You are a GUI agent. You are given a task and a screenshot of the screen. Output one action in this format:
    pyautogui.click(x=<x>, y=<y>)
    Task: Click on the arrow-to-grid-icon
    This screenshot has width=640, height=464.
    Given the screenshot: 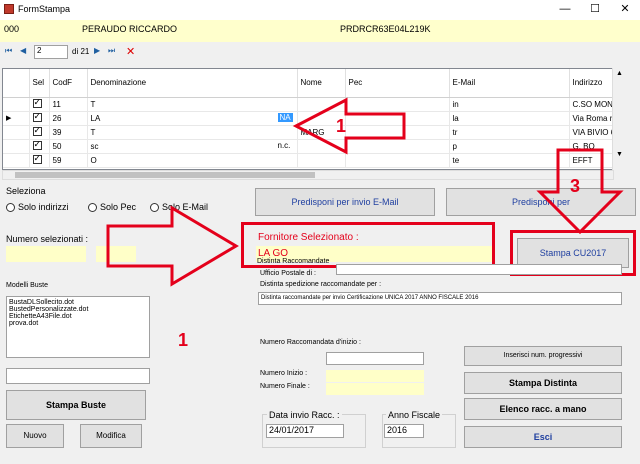 What is the action you would take?
    pyautogui.click(x=349, y=126)
    